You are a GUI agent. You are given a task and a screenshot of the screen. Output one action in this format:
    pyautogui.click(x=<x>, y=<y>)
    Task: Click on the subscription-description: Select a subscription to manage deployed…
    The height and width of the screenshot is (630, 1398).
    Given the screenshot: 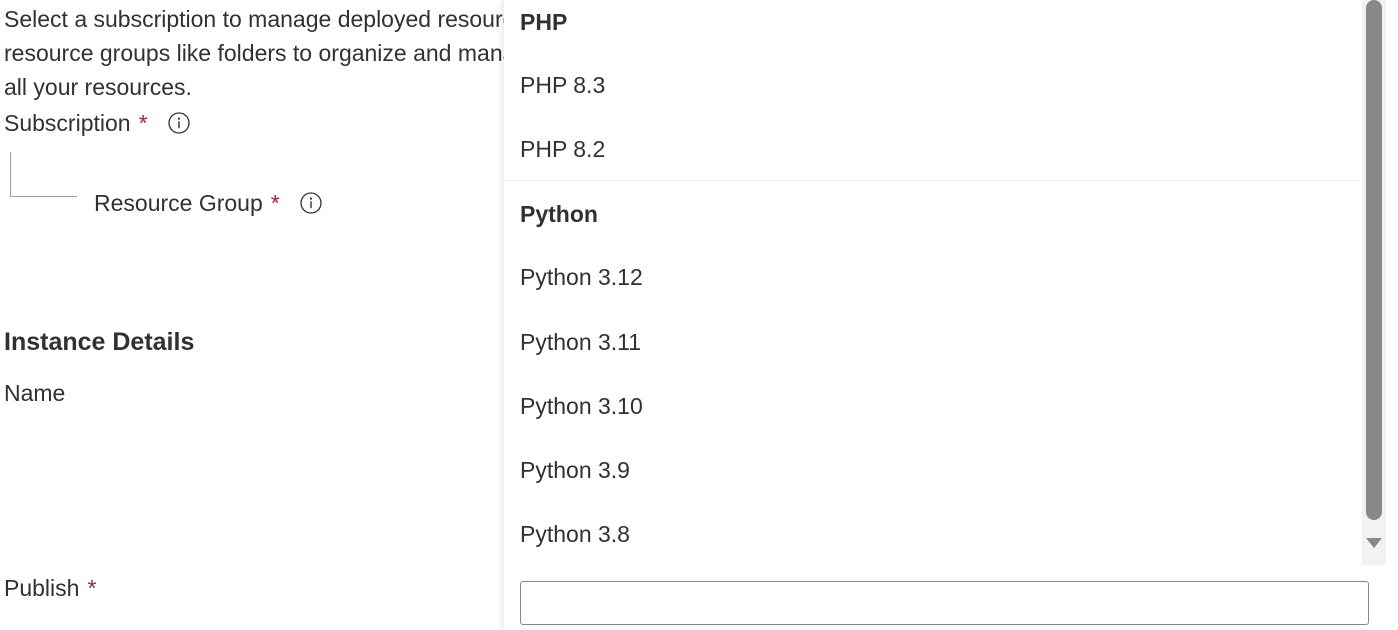 What is the action you would take?
    pyautogui.click(x=254, y=53)
    